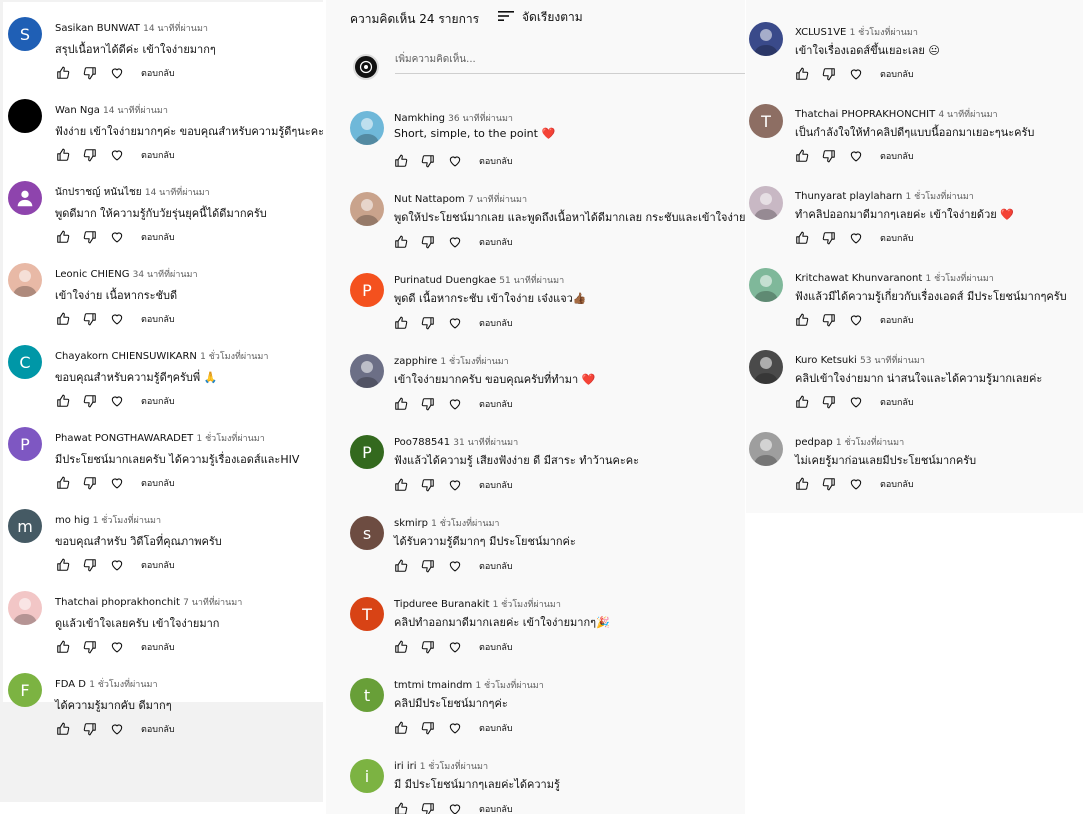  I want to click on comment-author: pedpap, so click(814, 442).